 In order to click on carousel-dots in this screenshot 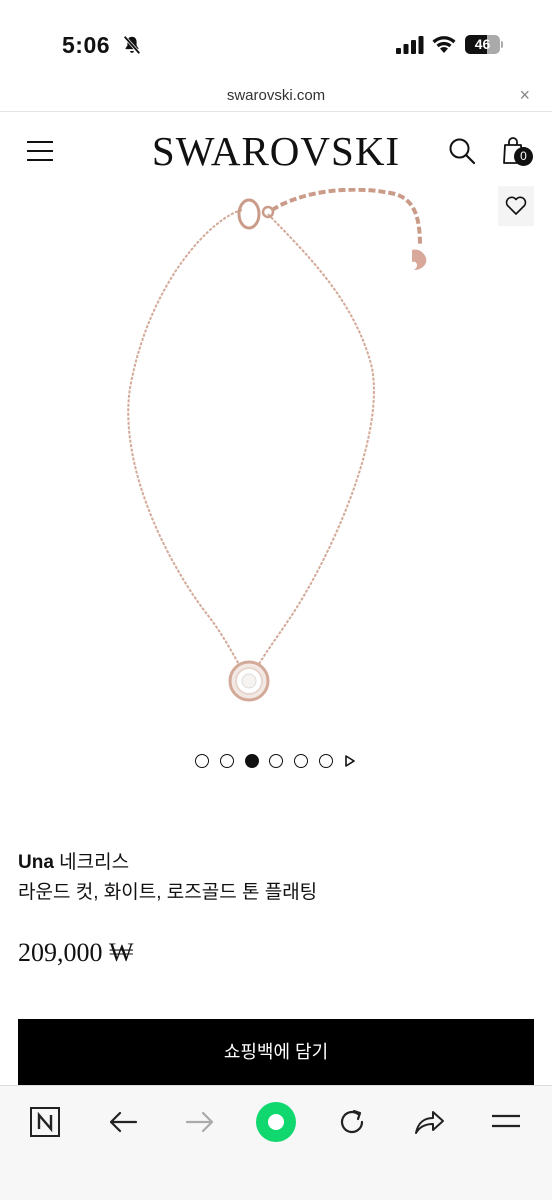, I will do `click(276, 761)`.